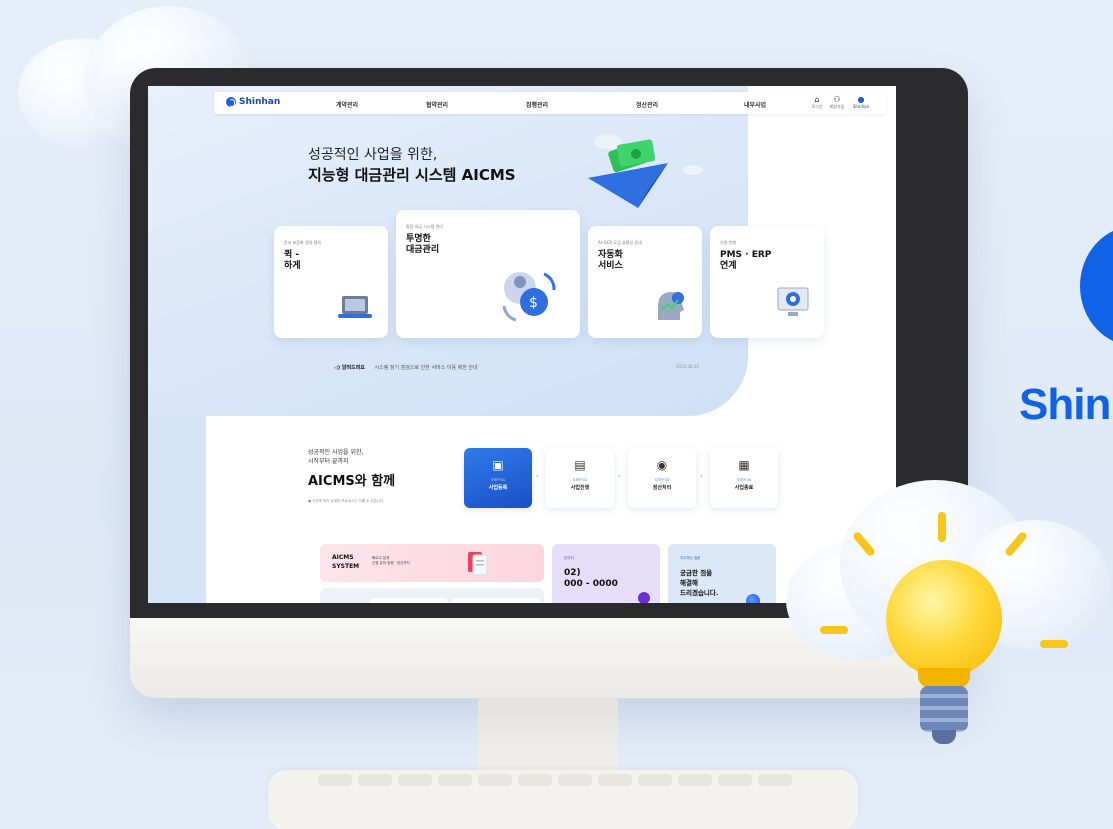  Describe the element at coordinates (337, 368) in the screenshot. I see `speaker-icon: ◁)` at that location.